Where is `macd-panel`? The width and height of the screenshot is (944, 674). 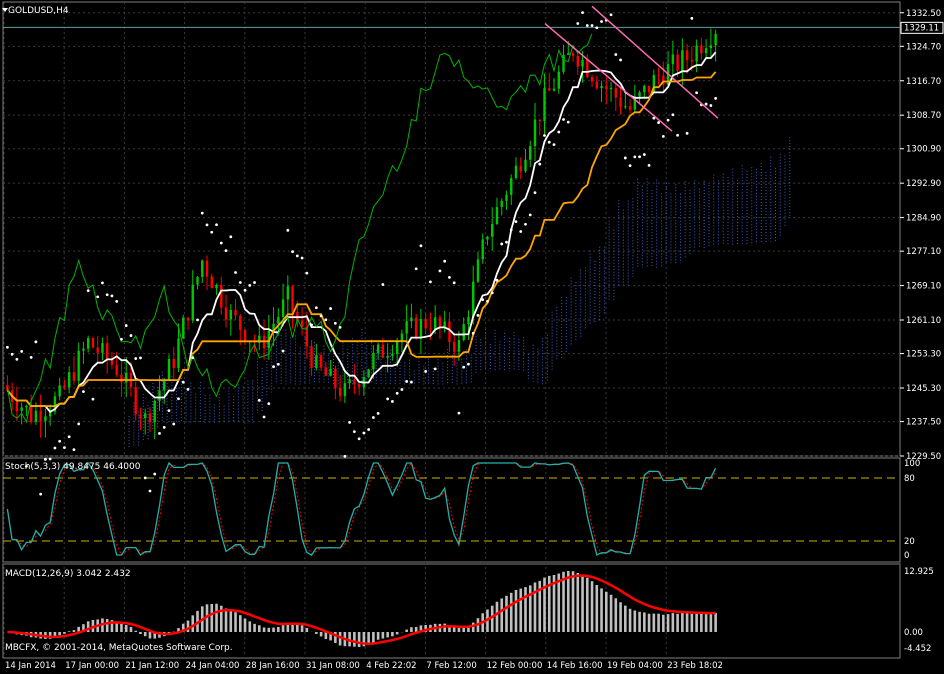
macd-panel is located at coordinates (362, 609).